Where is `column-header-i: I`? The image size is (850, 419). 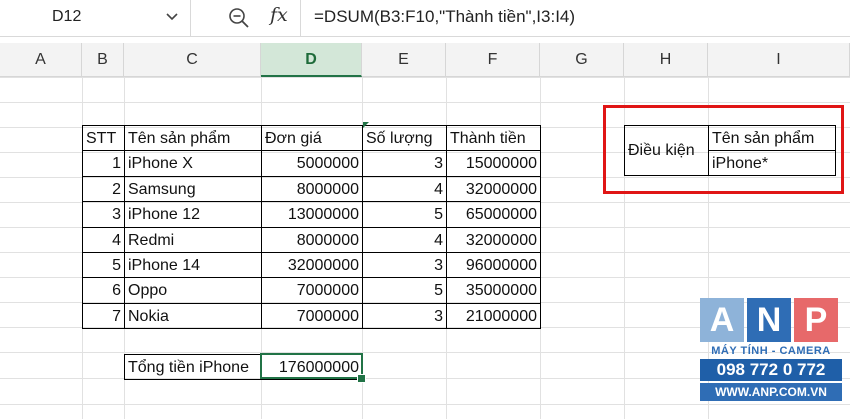 column-header-i: I is located at coordinates (779, 60).